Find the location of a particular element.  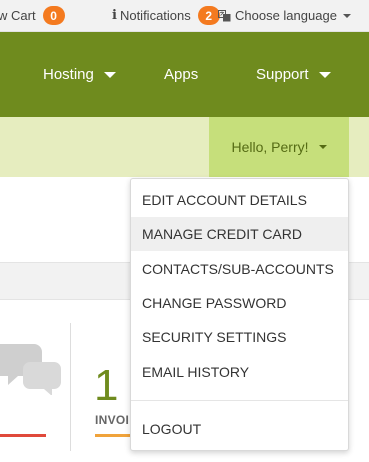

stat-underline-orange is located at coordinates (115, 435).